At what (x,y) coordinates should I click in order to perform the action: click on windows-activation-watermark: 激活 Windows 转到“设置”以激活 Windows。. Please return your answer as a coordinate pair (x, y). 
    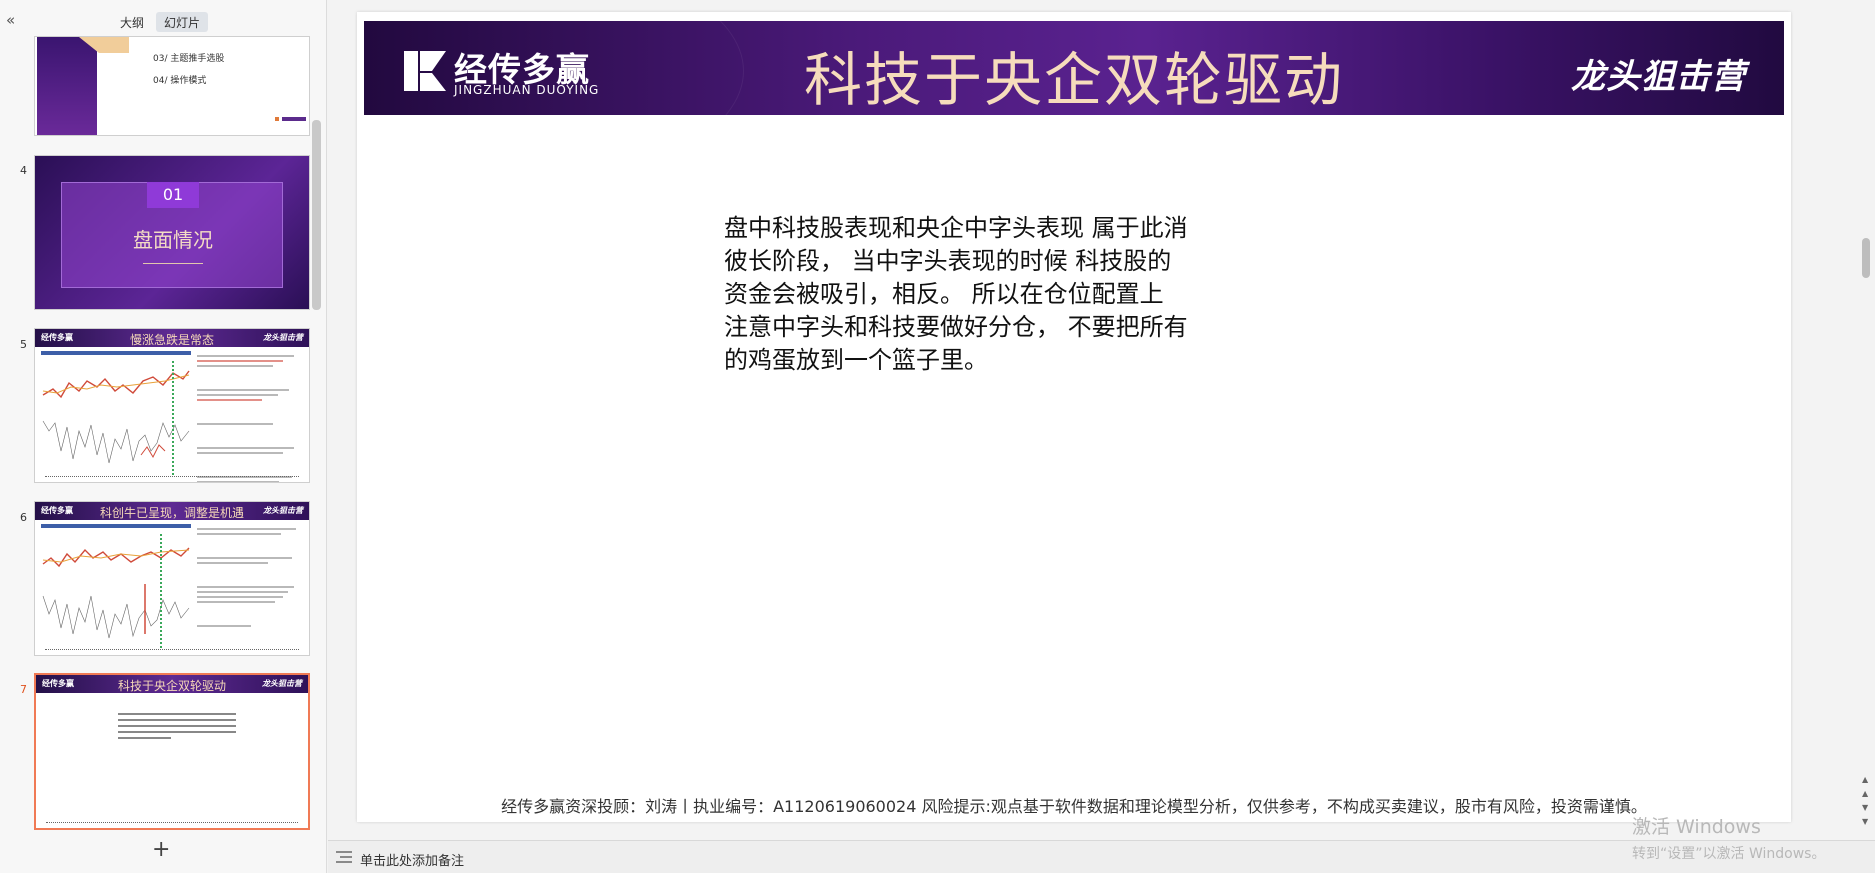
    Looking at the image, I should click on (1728, 837).